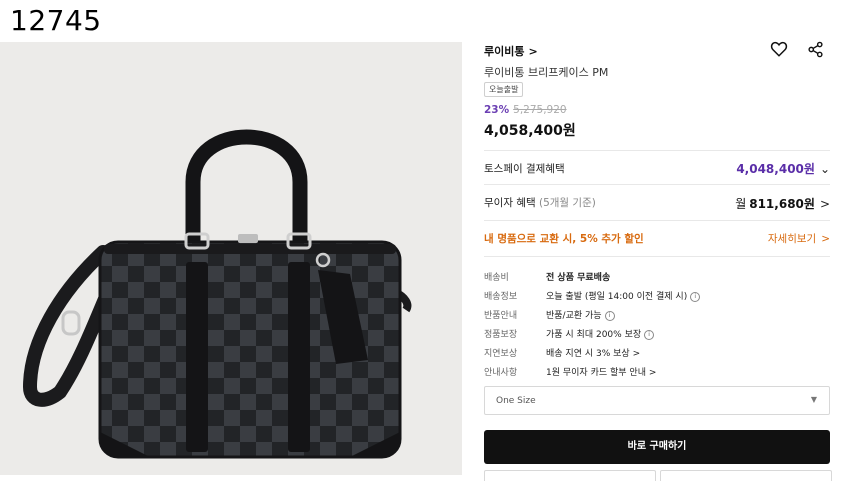  Describe the element at coordinates (570, 475) in the screenshot. I see `secondary-button-left` at that location.